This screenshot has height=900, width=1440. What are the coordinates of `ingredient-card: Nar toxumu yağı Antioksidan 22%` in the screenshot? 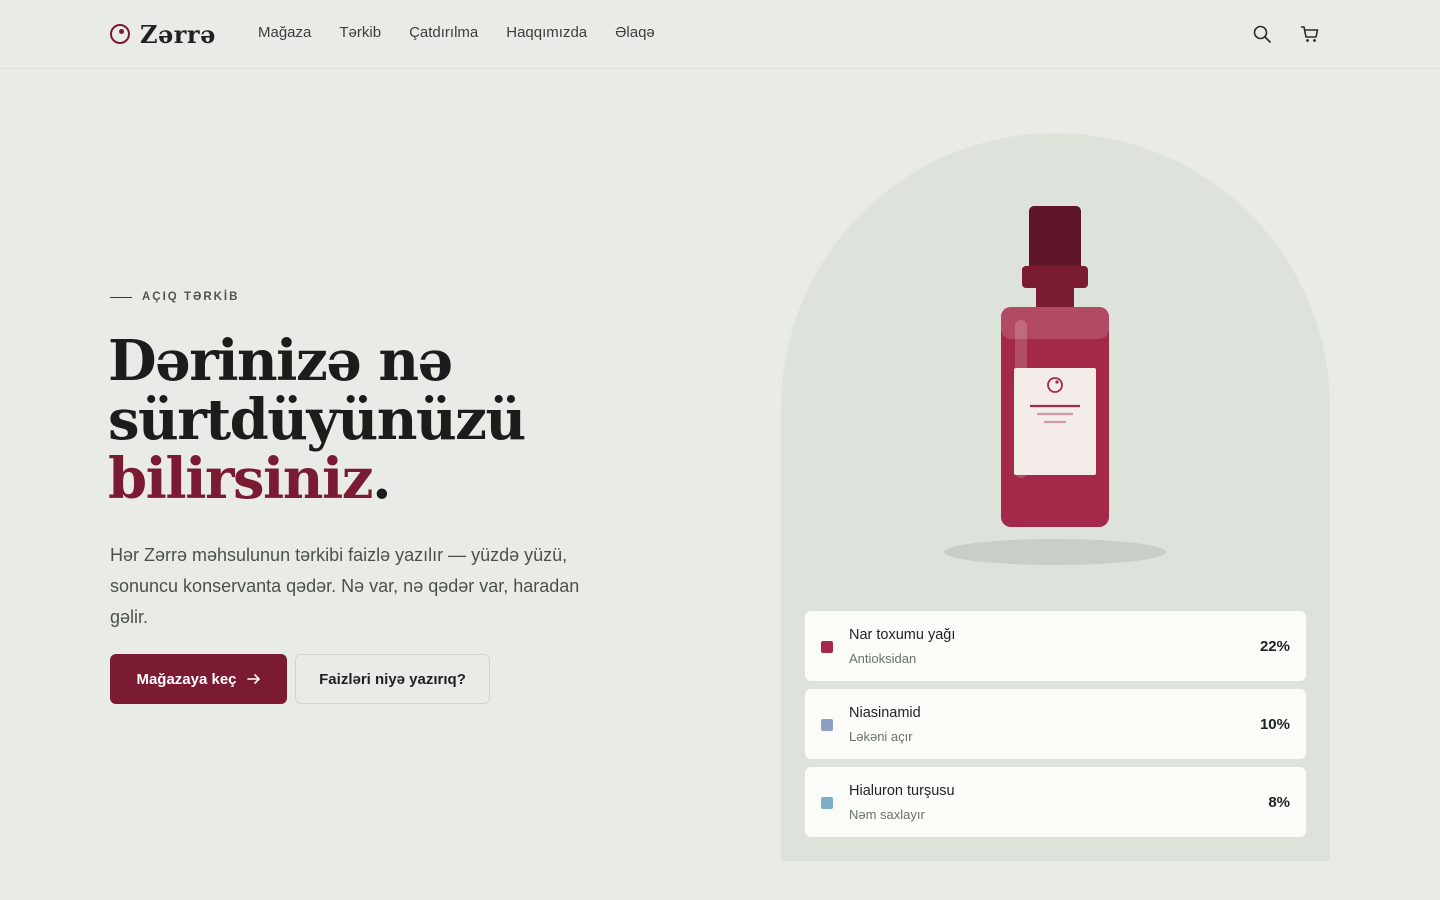 It's located at (1055, 646).